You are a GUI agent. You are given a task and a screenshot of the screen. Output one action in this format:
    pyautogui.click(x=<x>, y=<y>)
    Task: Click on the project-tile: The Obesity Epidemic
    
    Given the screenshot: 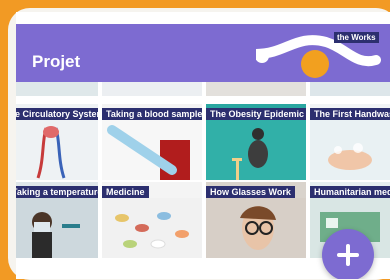 What is the action you would take?
    pyautogui.click(x=256, y=142)
    